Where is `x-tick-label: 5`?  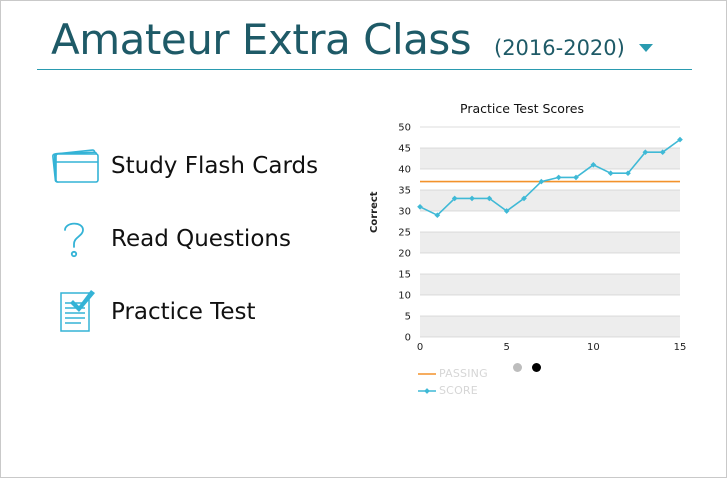
x-tick-label: 5 is located at coordinates (506, 347).